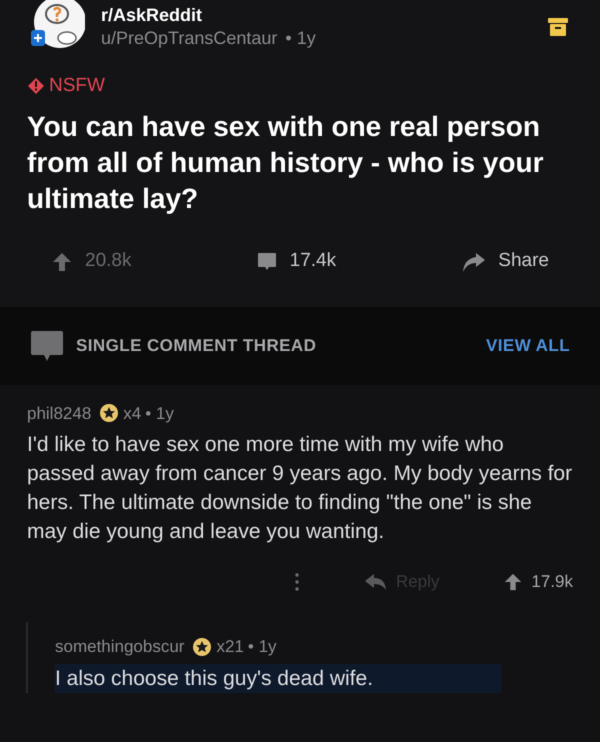 This screenshot has width=600, height=742. What do you see at coordinates (132, 413) in the screenshot?
I see `award-count: x4` at bounding box center [132, 413].